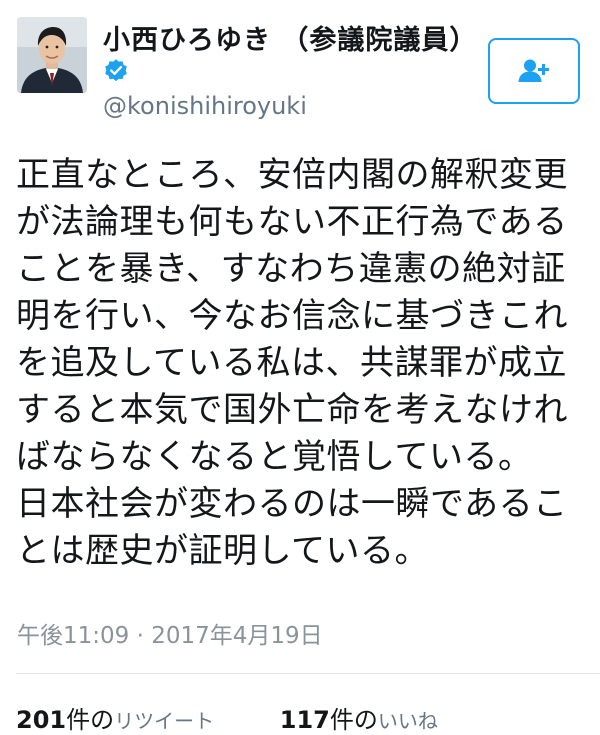  Describe the element at coordinates (164, 721) in the screenshot. I see `retweet-label: リツイート` at that location.